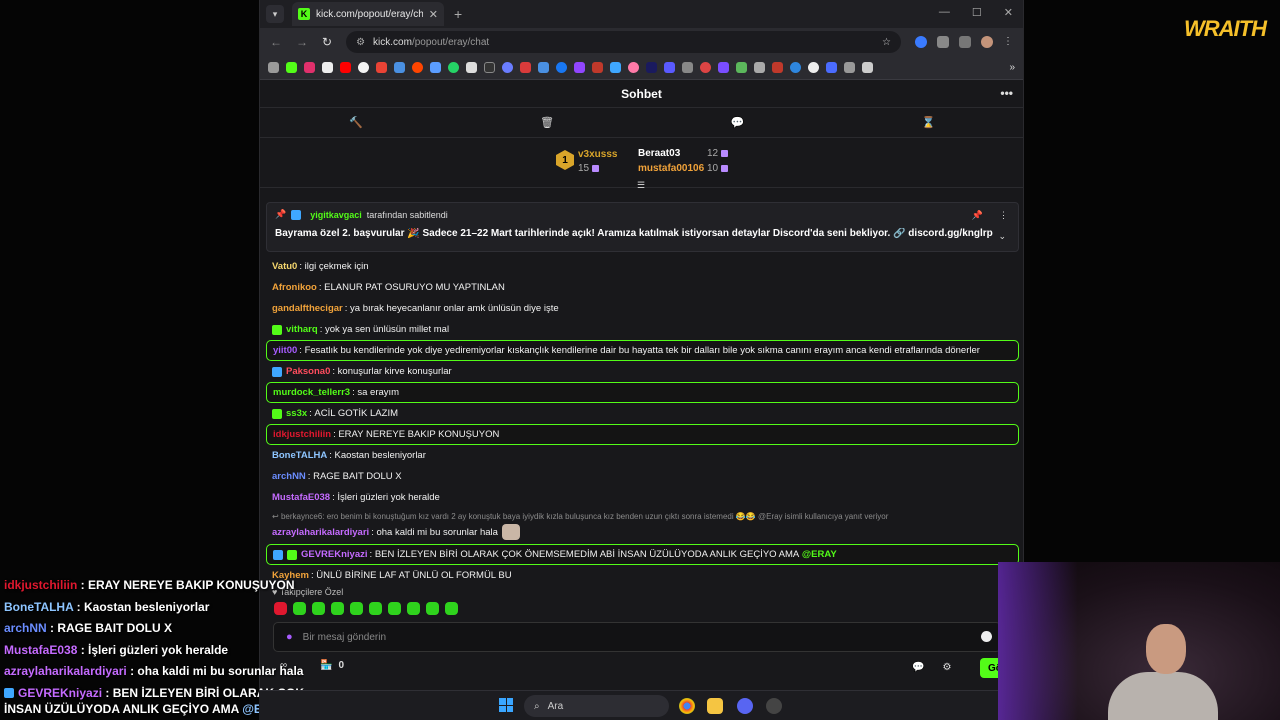 This screenshot has height=720, width=1280. Describe the element at coordinates (320, 532) in the screenshot. I see `username: azraylaharikalardiyari` at that location.